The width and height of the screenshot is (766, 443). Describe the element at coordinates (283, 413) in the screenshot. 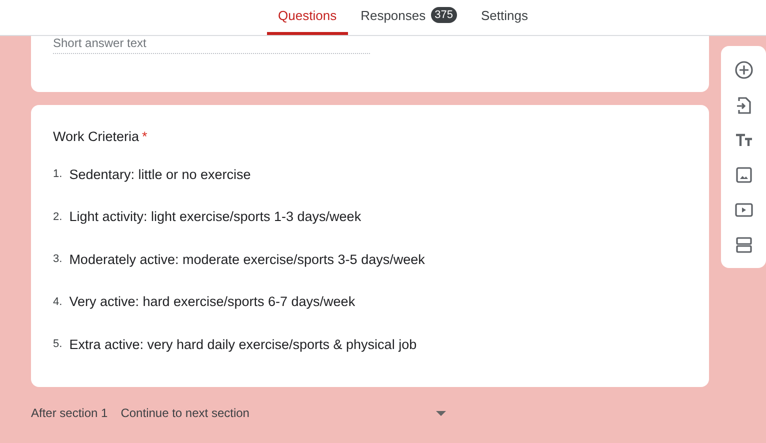

I see `section-dropdown: Continue to next section` at that location.